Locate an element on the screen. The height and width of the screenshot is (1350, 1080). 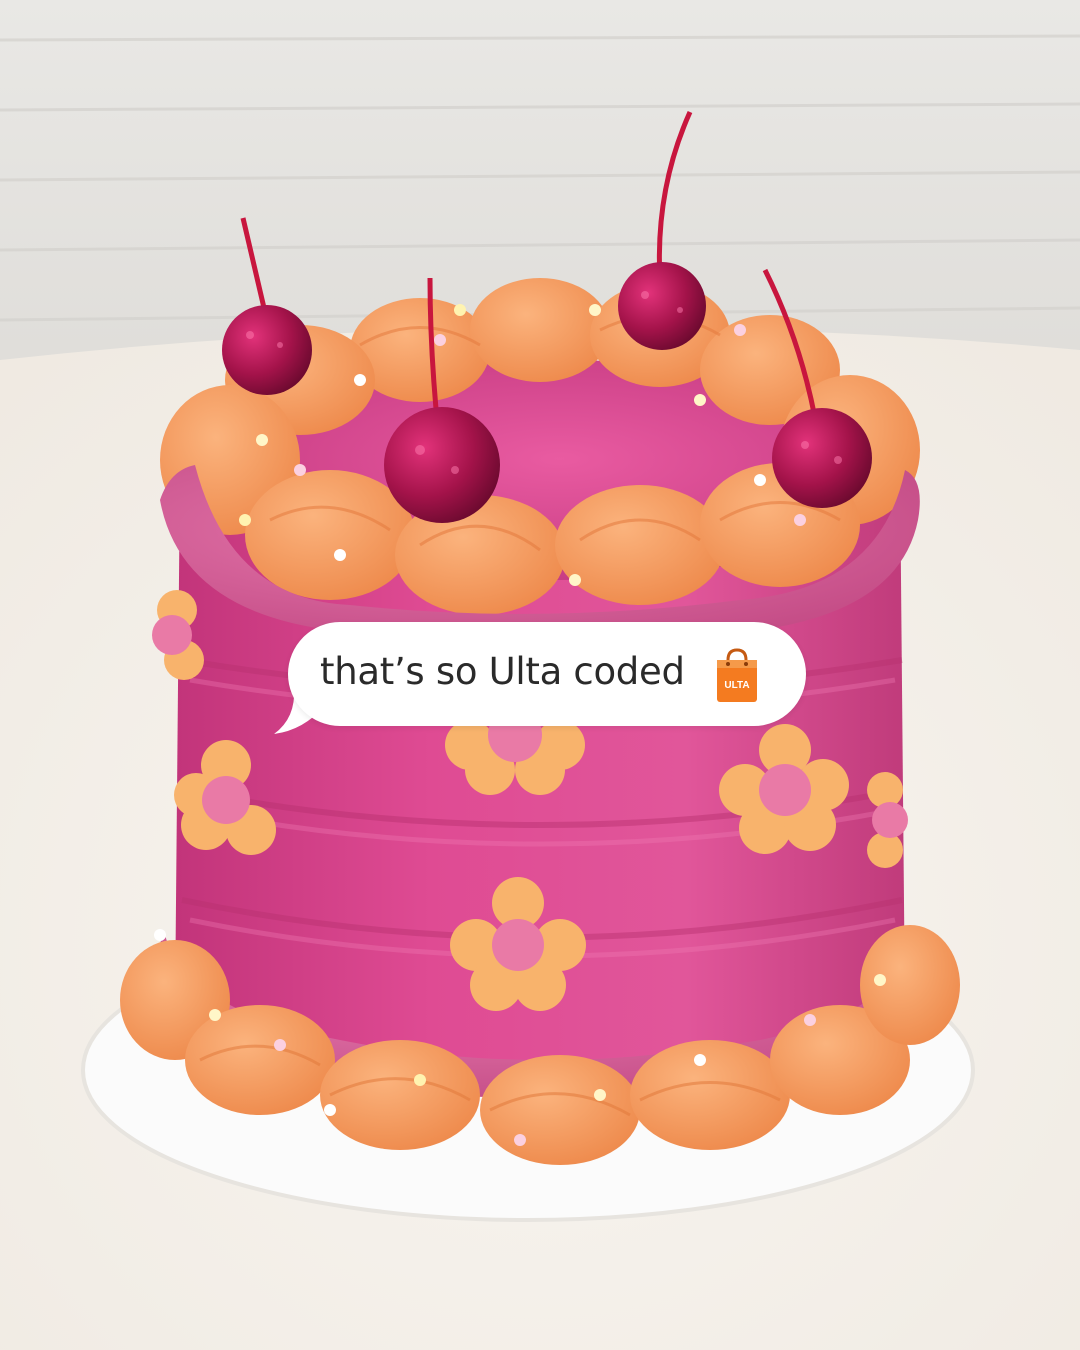
shopping-bag-icon: ULTA is located at coordinates (737, 675).